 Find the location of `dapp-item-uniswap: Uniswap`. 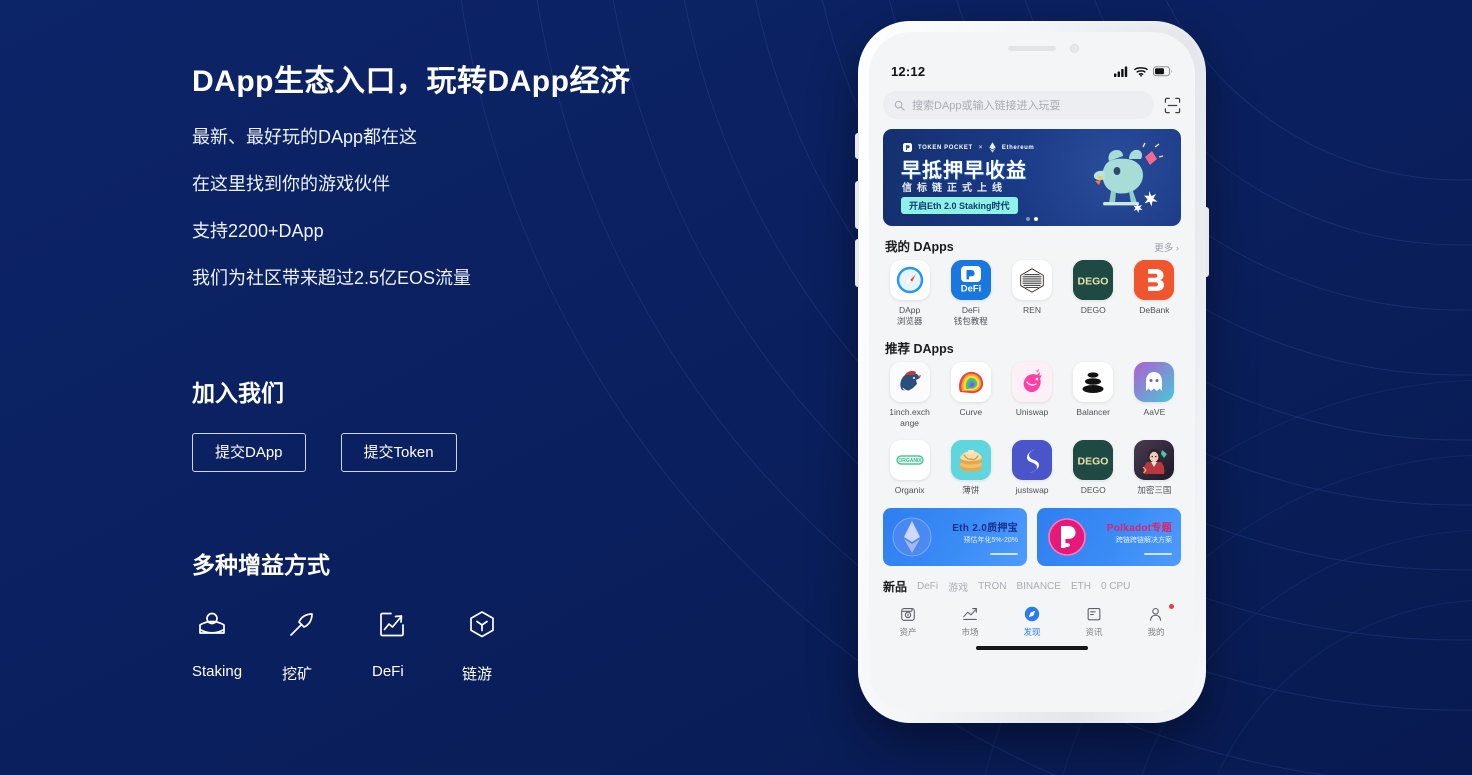

dapp-item-uniswap: Uniswap is located at coordinates (1031, 395).